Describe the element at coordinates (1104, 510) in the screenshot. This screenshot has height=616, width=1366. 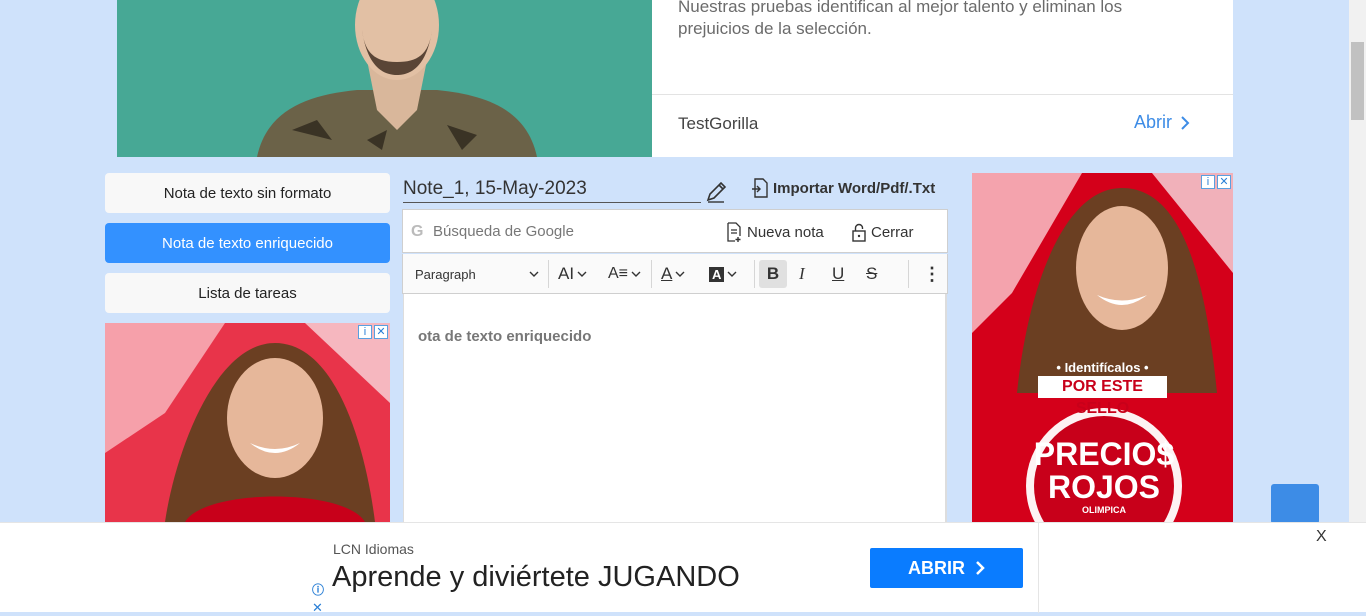
I see `ad-brand: OLIMPICA` at that location.